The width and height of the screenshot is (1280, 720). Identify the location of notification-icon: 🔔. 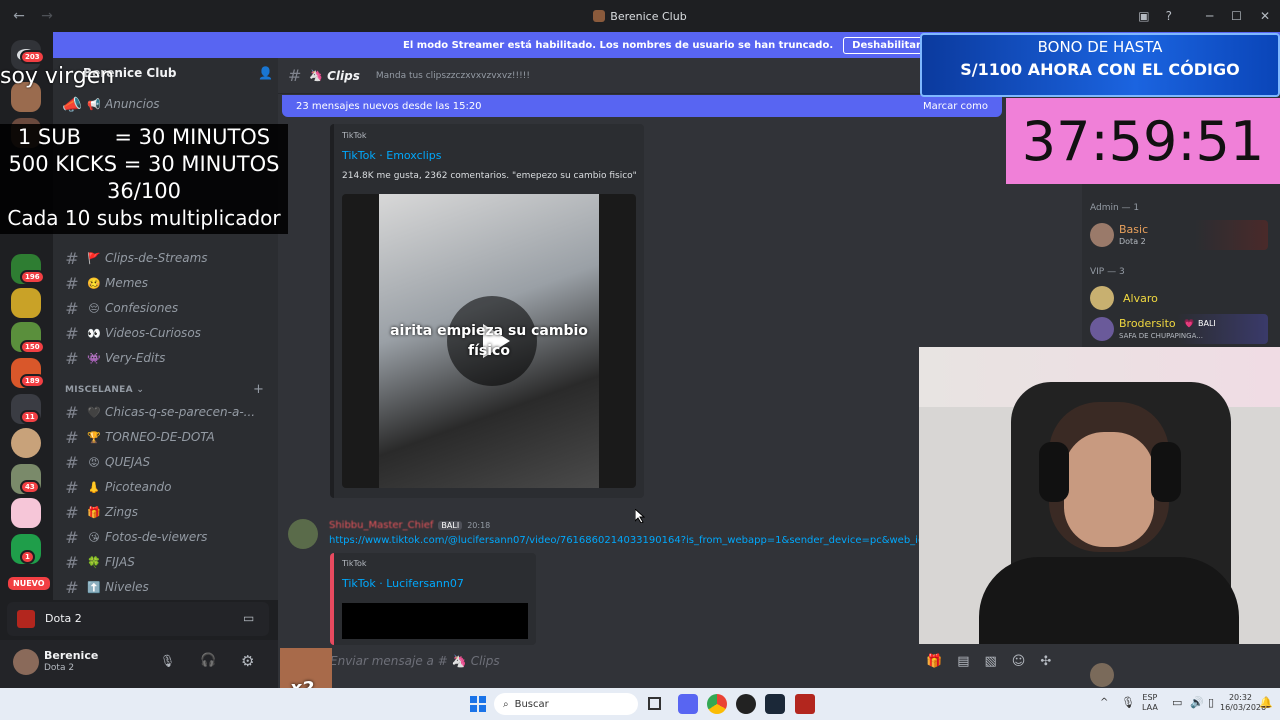
(1266, 702).